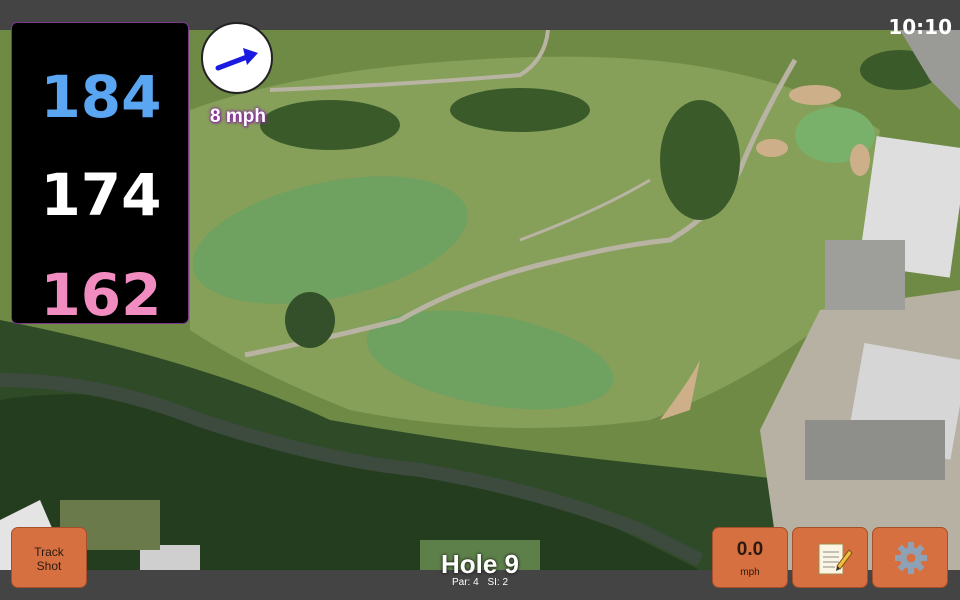 The width and height of the screenshot is (960, 600). What do you see at coordinates (101, 295) in the screenshot?
I see `front-distance: 162` at bounding box center [101, 295].